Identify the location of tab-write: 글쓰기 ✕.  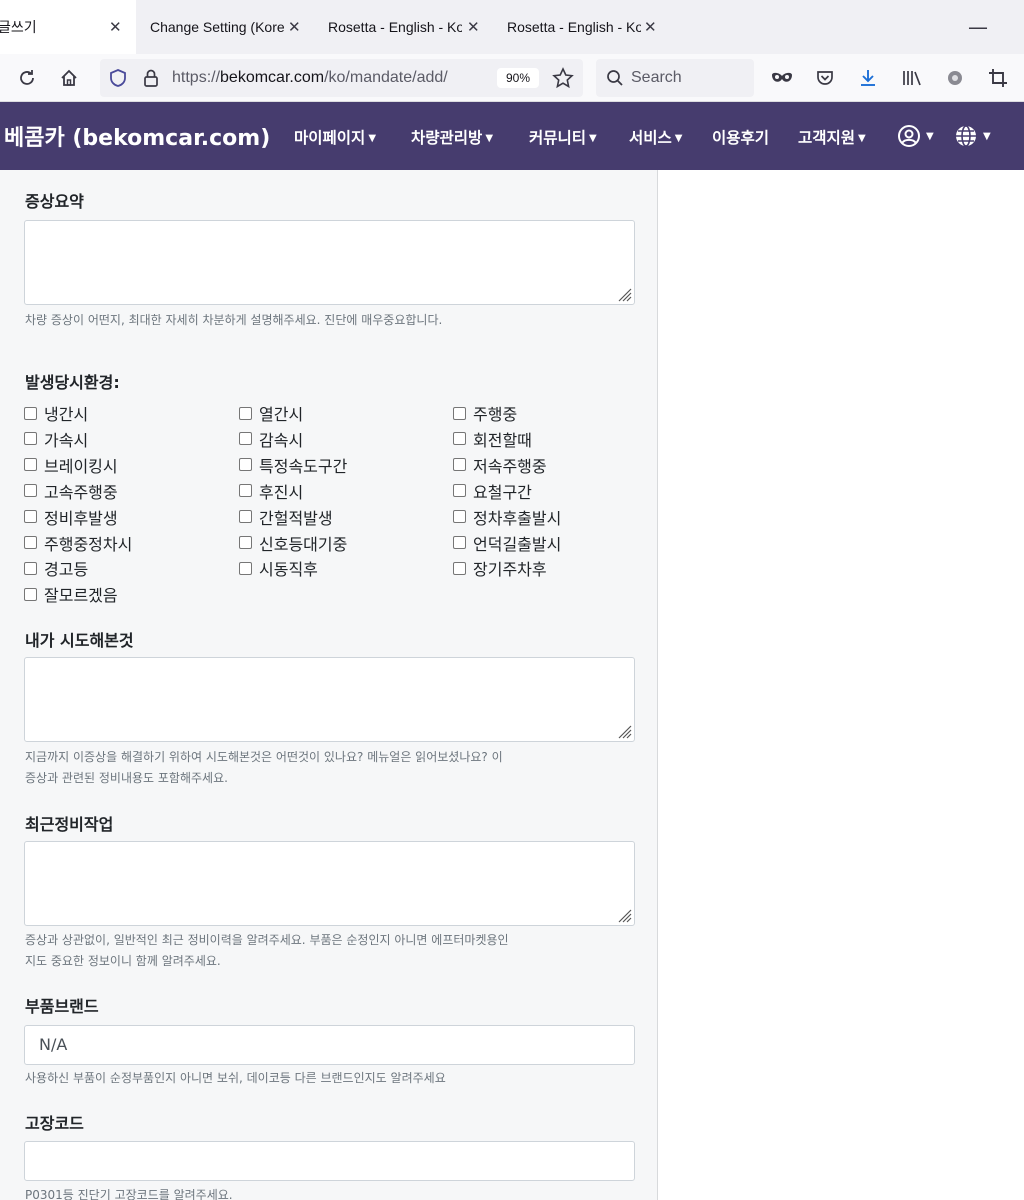
(68, 27).